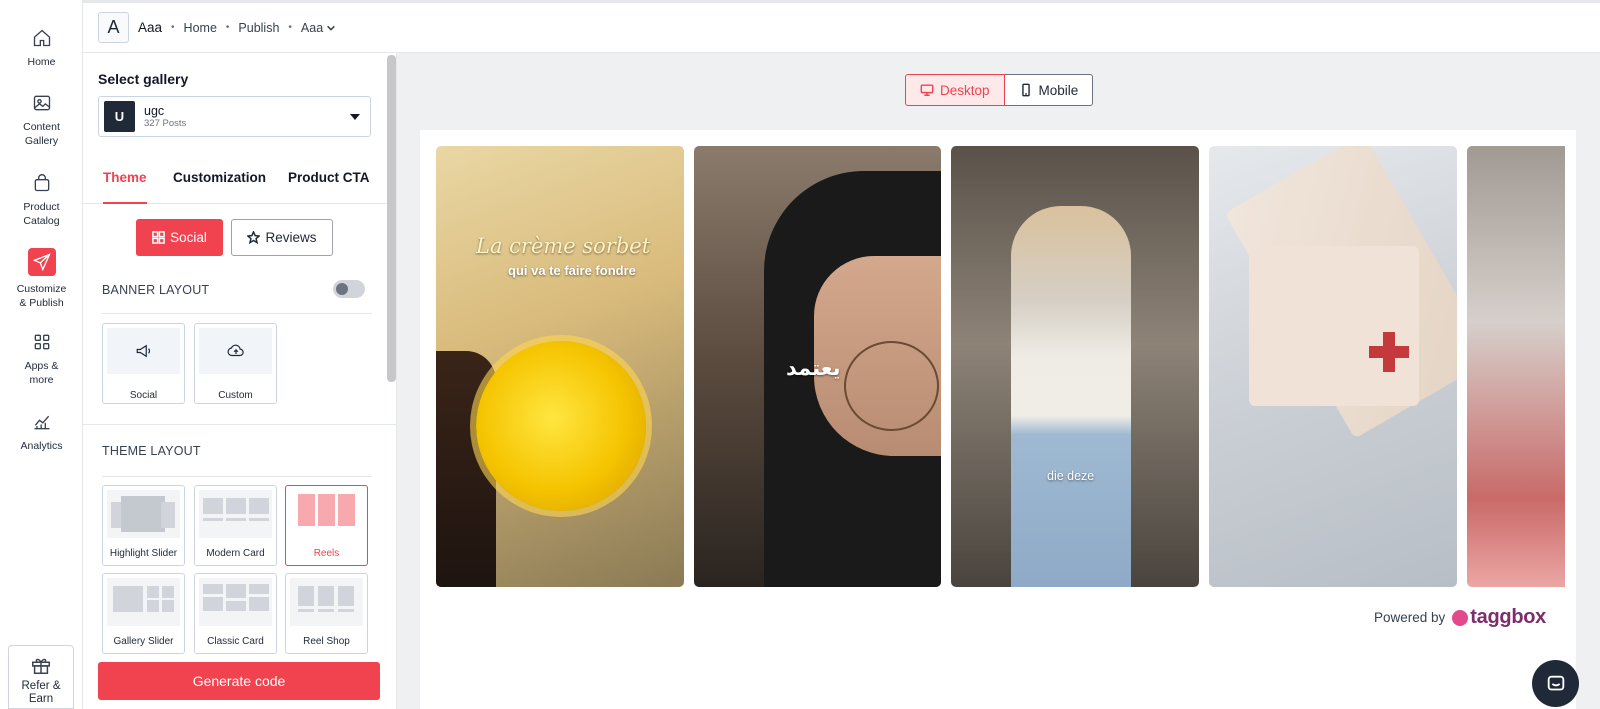 This screenshot has height=709, width=1600. I want to click on nav-label: Gallery, so click(41, 141).